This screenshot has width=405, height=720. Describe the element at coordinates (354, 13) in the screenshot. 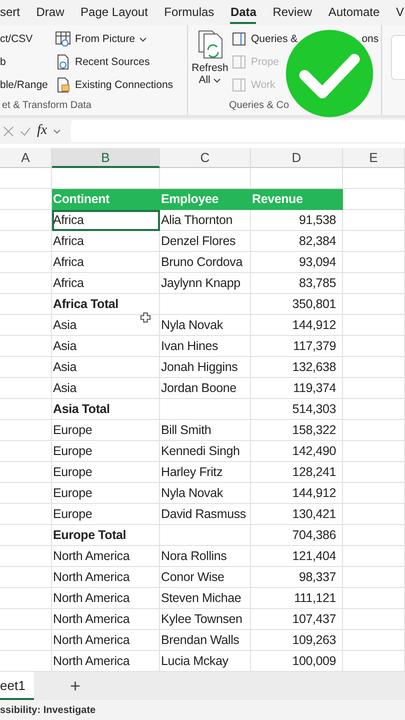

I see `ribbon-tab: Automate` at that location.